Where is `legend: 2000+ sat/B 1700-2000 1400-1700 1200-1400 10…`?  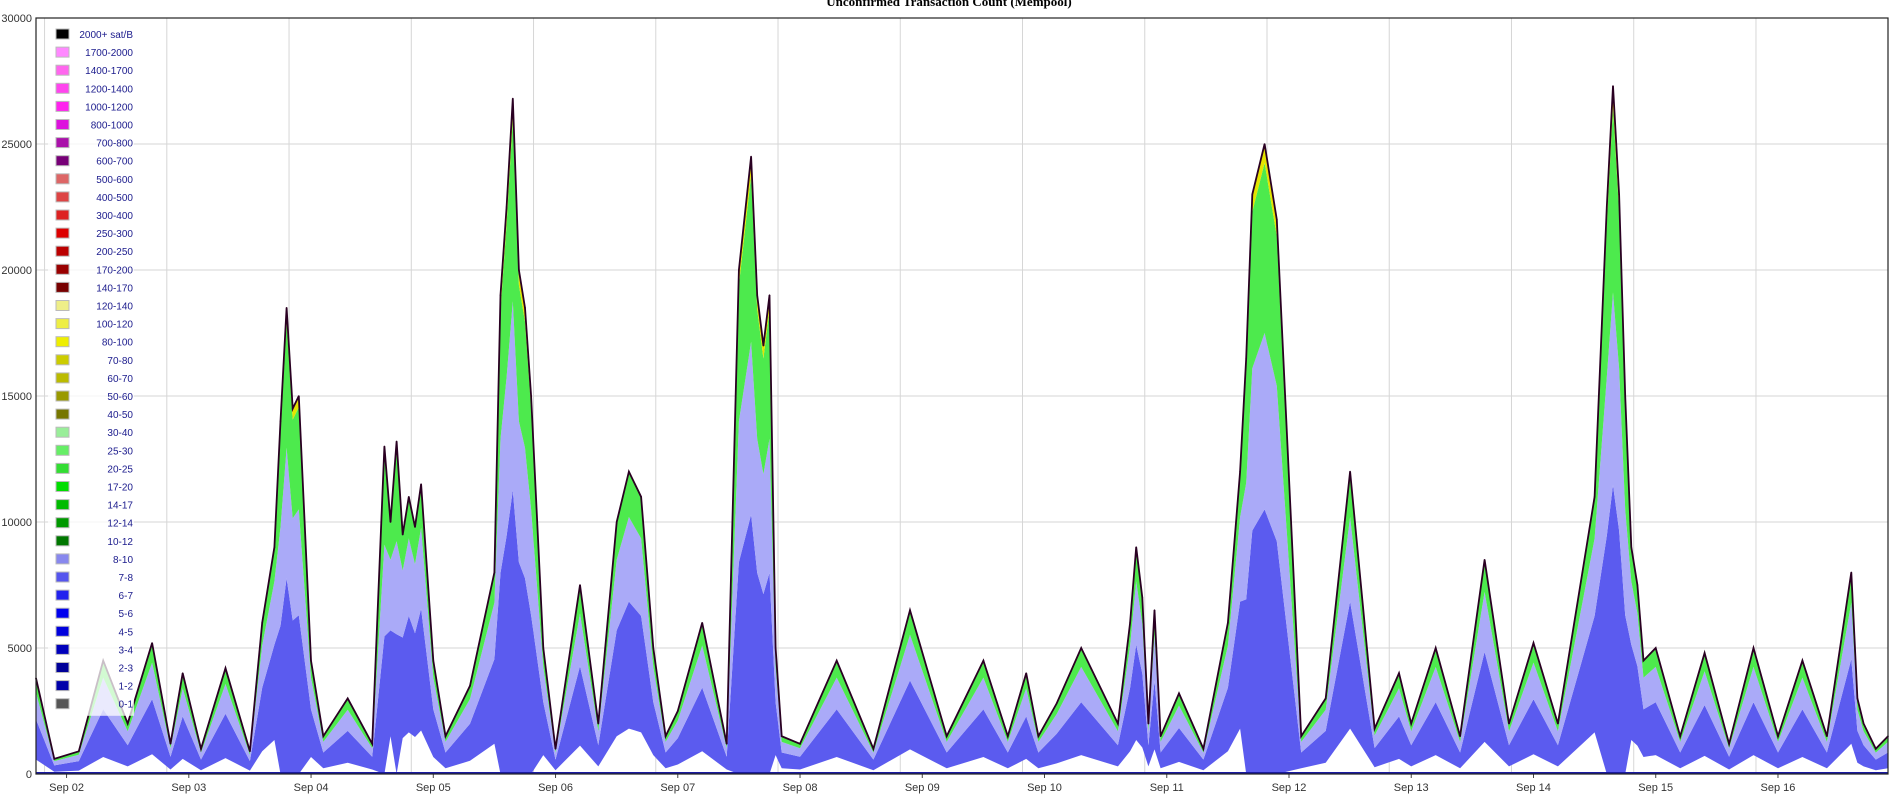
legend: 2000+ sat/B 1700-2000 1400-1700 1200-1400 10… is located at coordinates (91, 370).